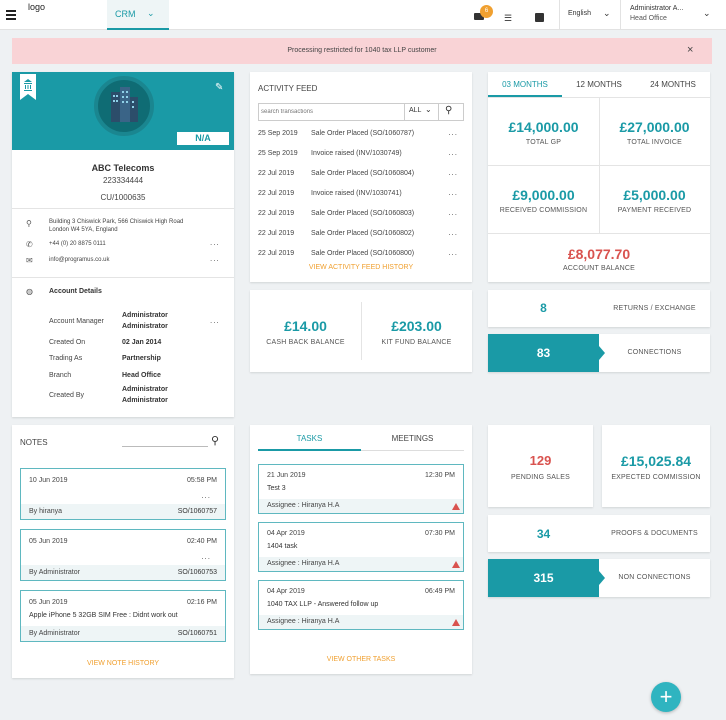 This screenshot has height=720, width=726. What do you see at coordinates (197, 572) in the screenshot?
I see `note-reference: SO/1060753` at bounding box center [197, 572].